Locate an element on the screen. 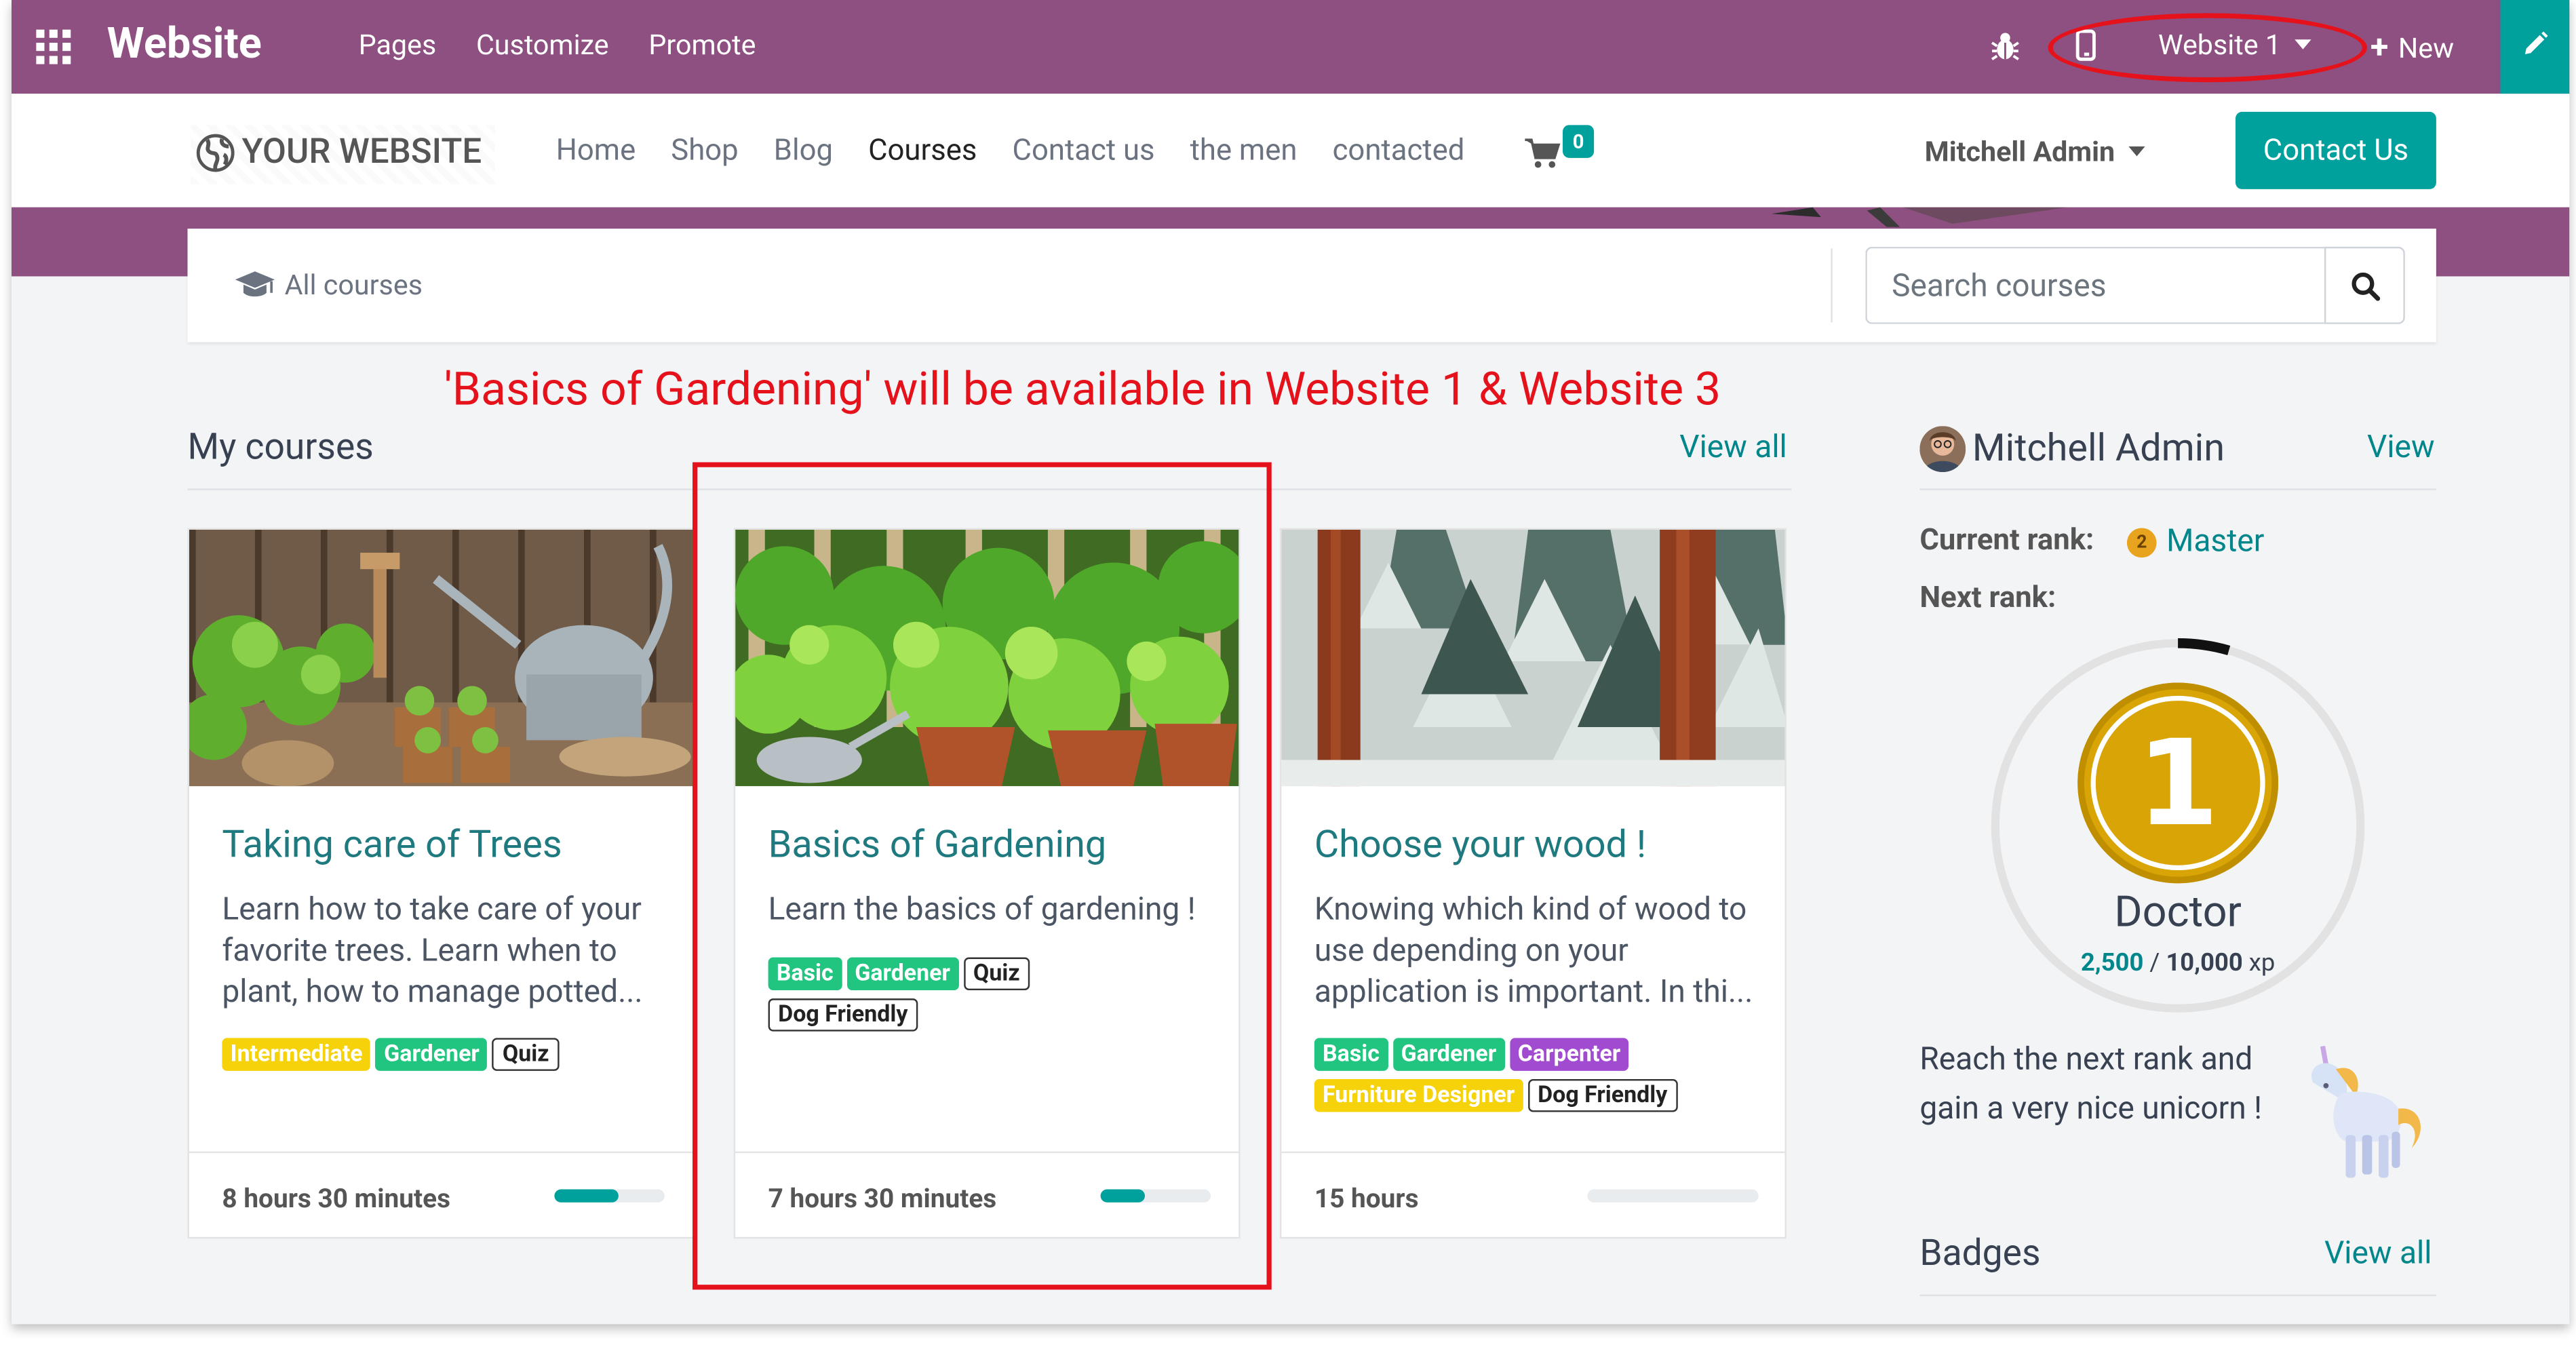  nav-contacted: contacted is located at coordinates (1399, 150).